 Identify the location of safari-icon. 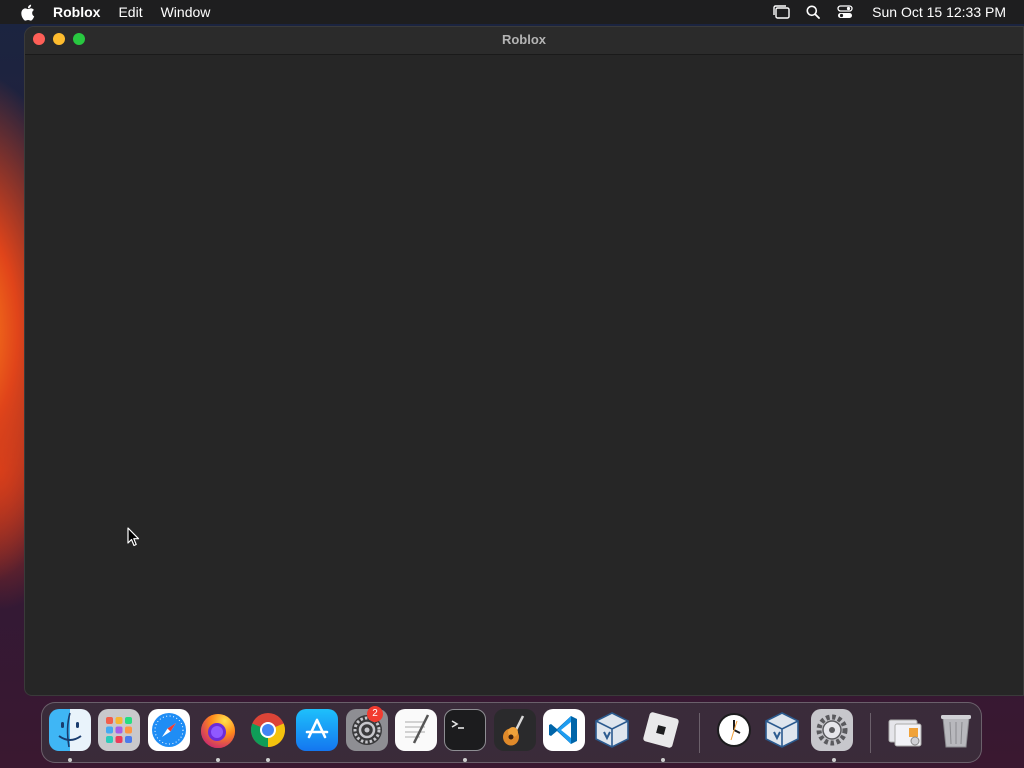
(169, 730).